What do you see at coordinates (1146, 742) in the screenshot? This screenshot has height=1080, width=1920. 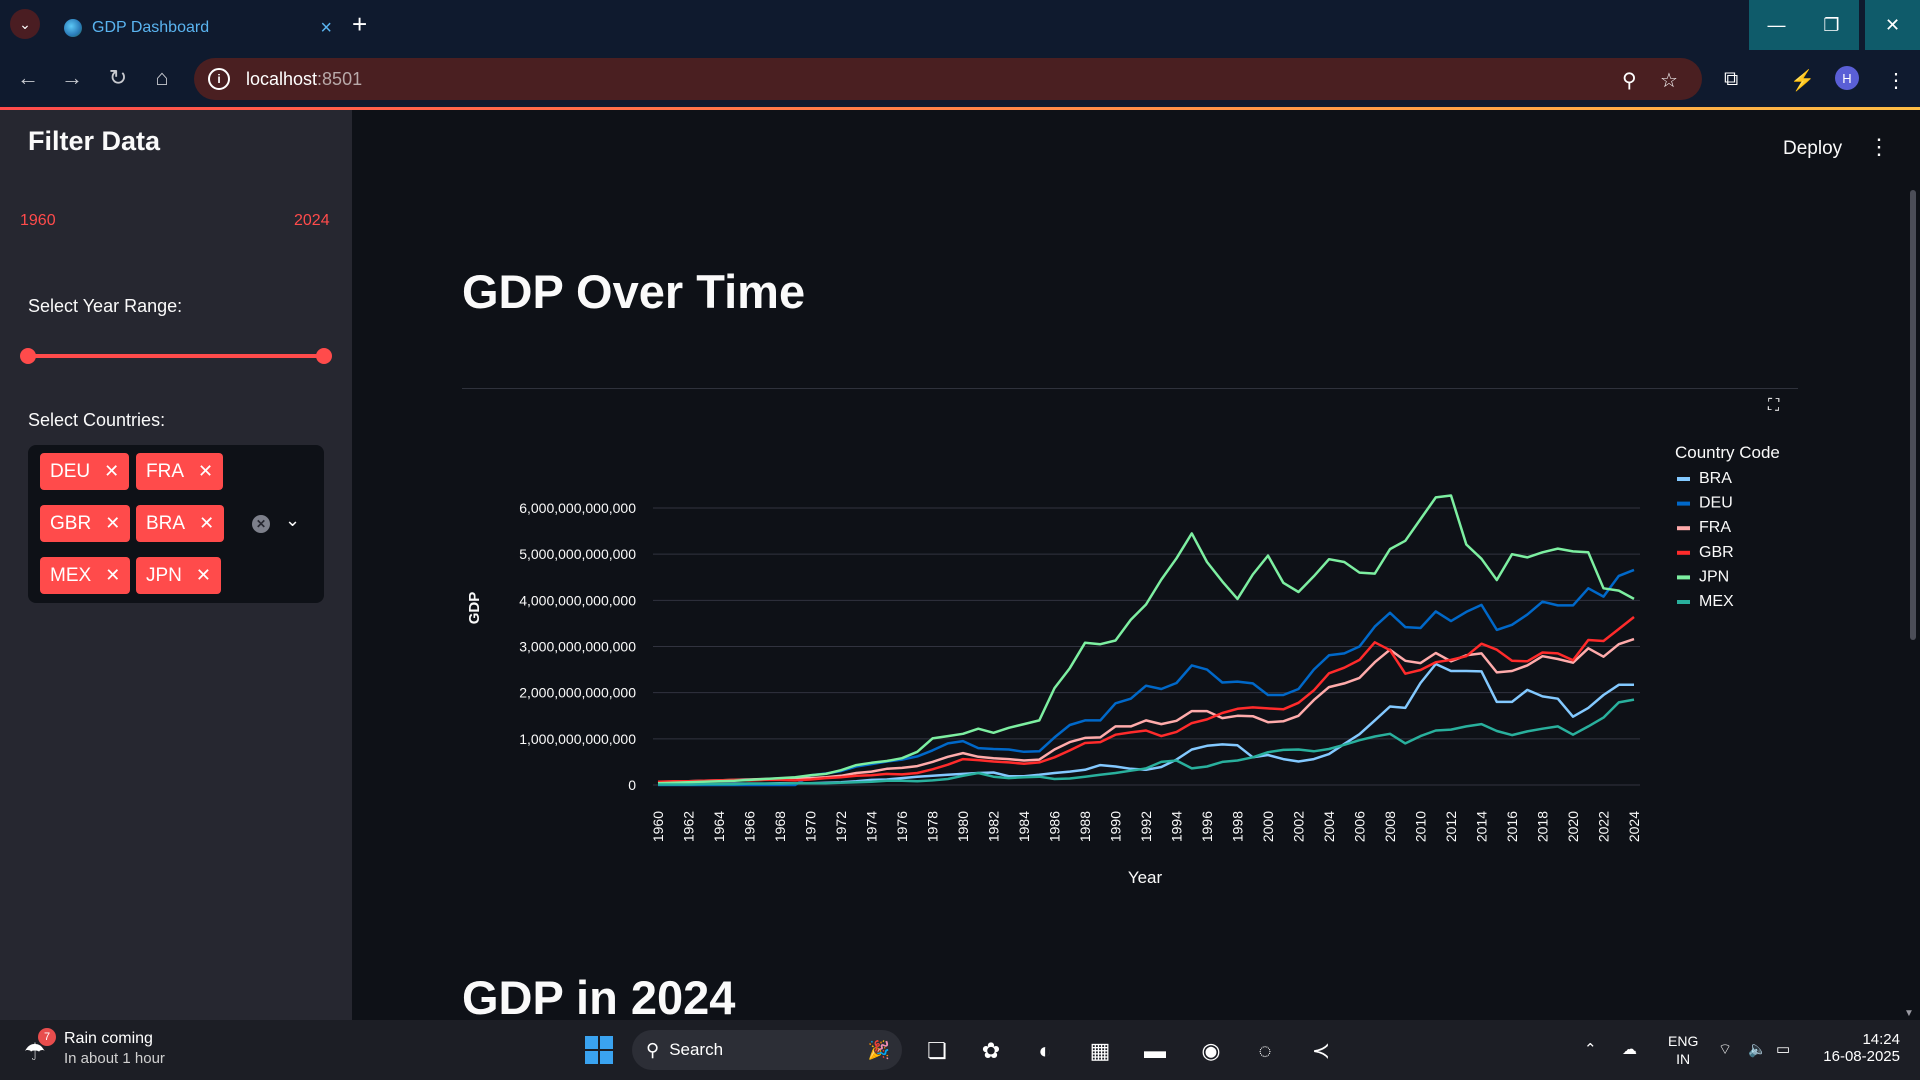 I see `series-mex-line` at bounding box center [1146, 742].